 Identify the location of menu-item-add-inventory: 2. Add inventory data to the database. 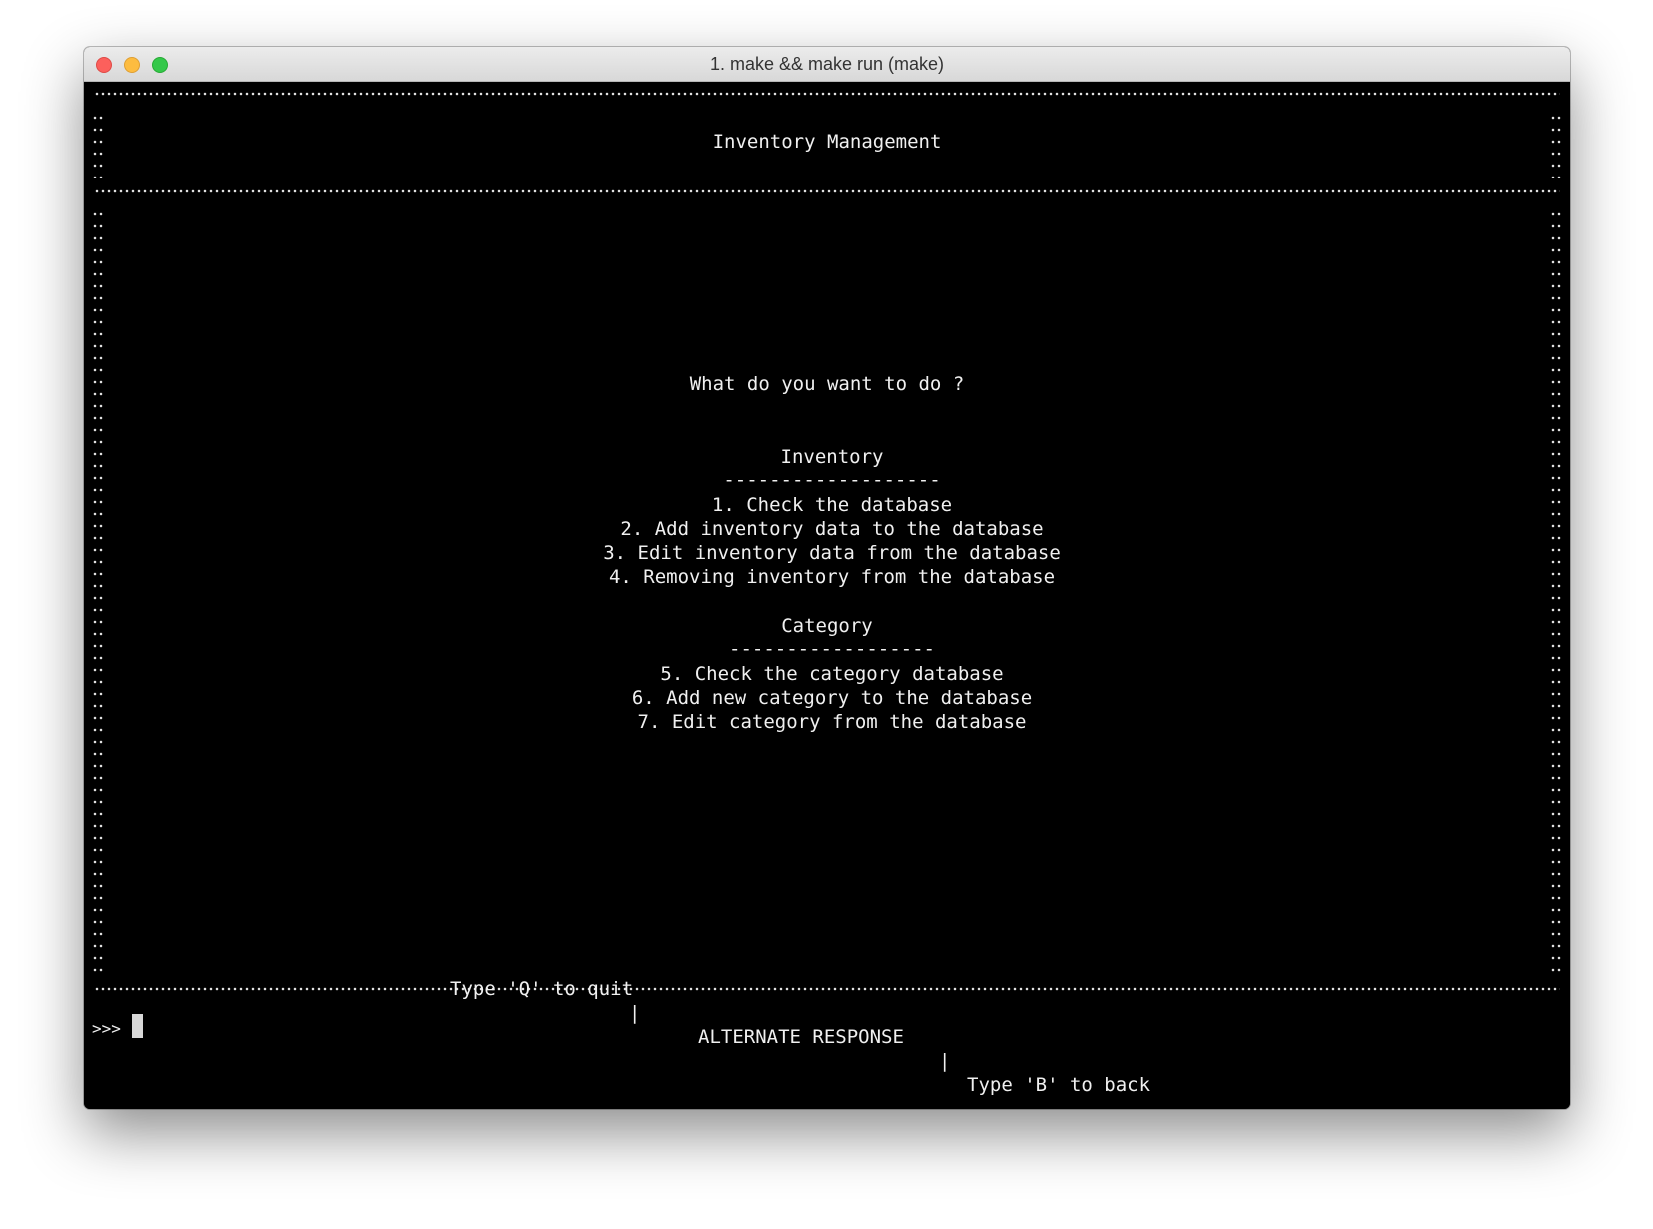
(832, 529).